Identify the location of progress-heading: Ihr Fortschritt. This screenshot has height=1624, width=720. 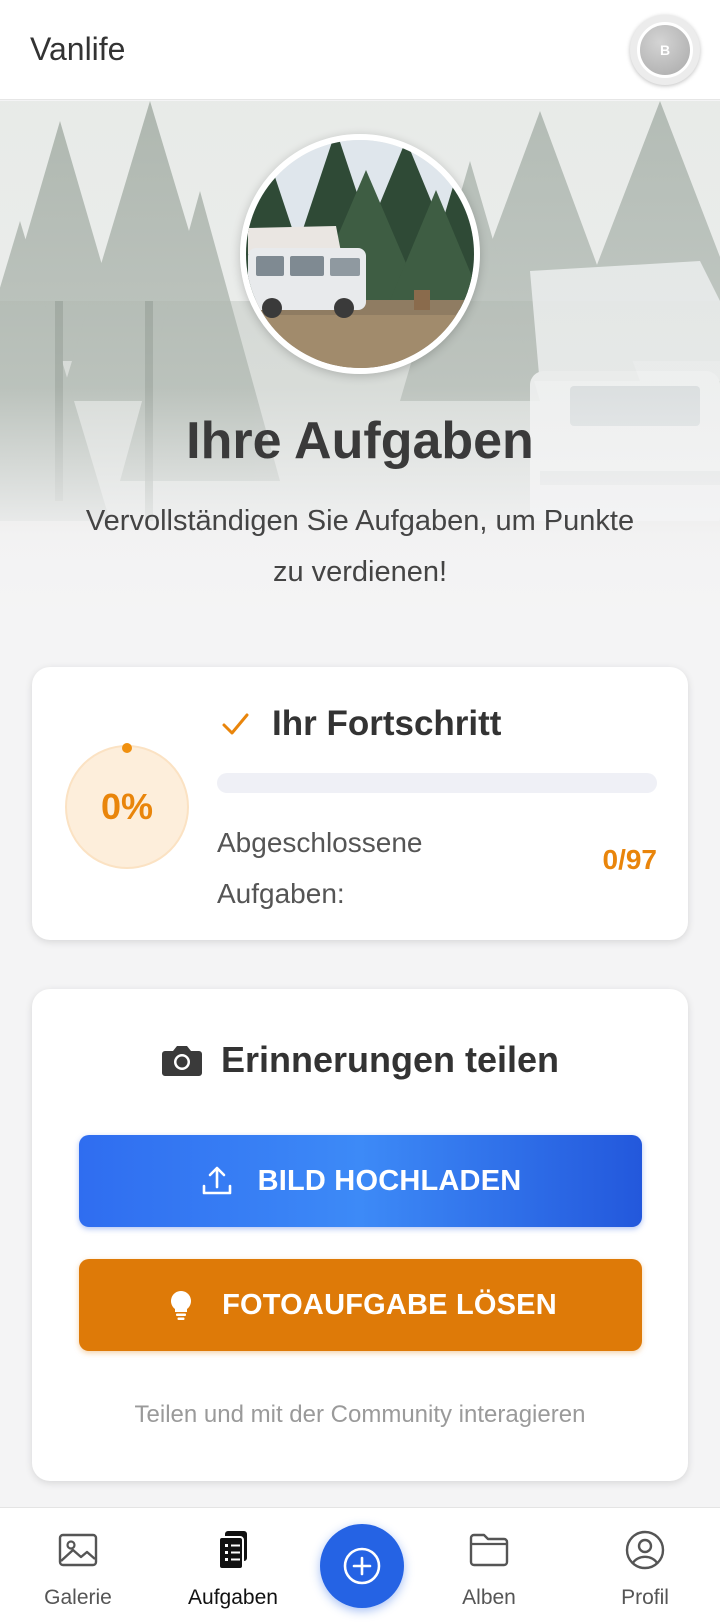
(360, 724).